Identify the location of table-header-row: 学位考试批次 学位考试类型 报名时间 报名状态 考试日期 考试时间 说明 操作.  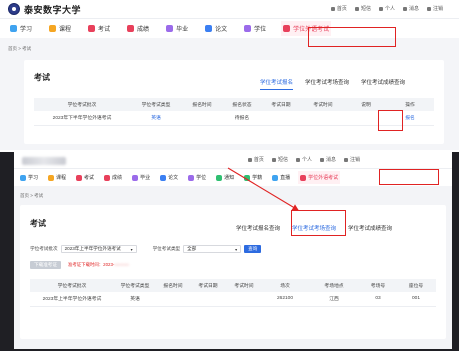
(234, 104).